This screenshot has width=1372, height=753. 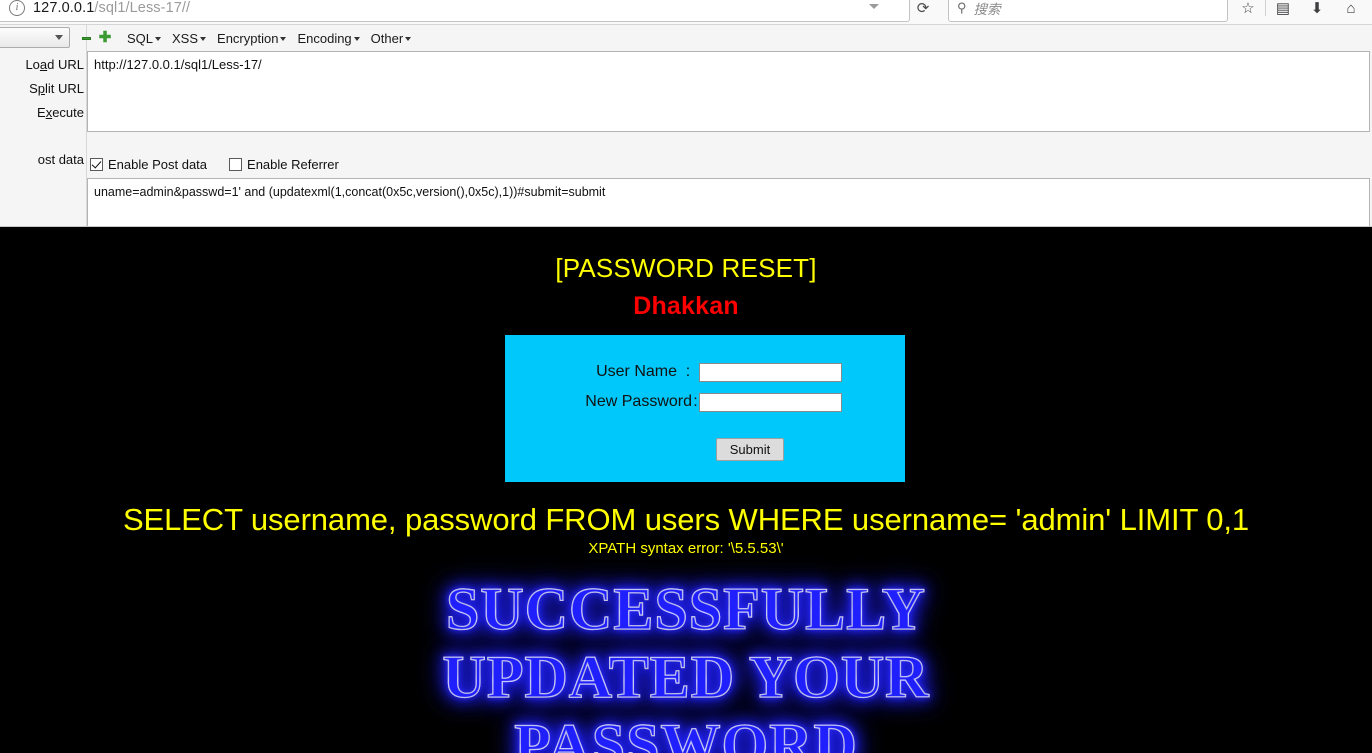 I want to click on post-data-label: ost data, so click(x=60, y=159).